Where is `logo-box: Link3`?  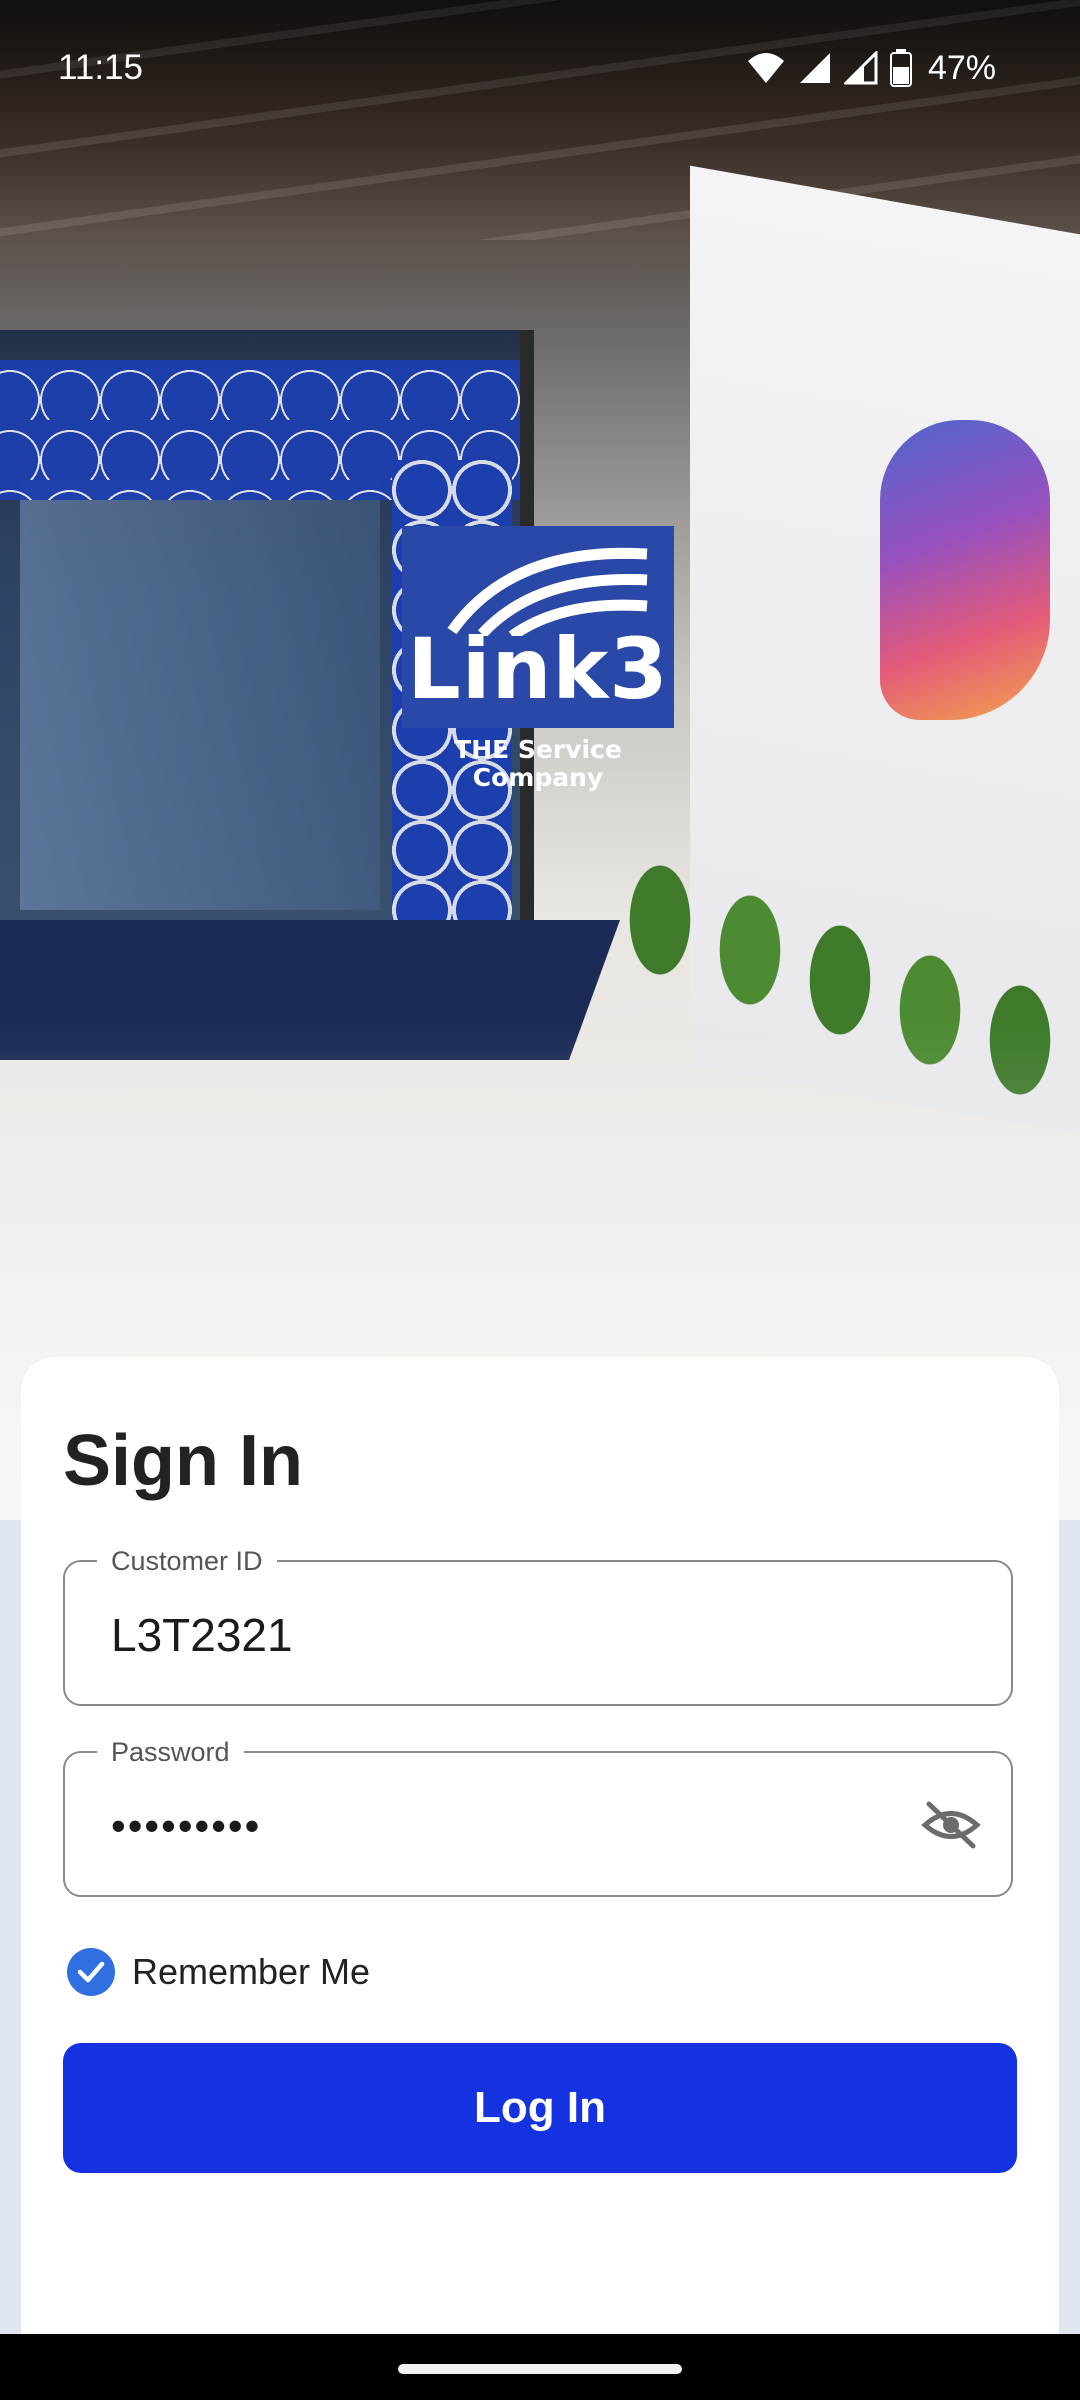
logo-box: Link3 is located at coordinates (538, 627).